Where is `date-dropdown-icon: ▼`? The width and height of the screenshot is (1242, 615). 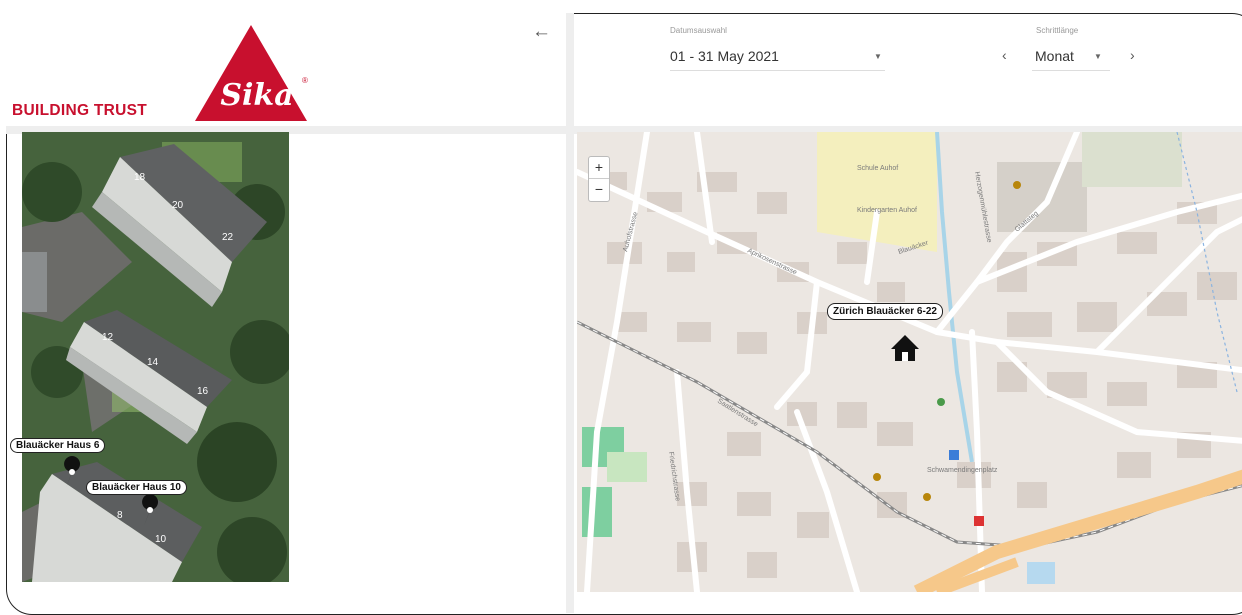
date-dropdown-icon: ▼ is located at coordinates (878, 56).